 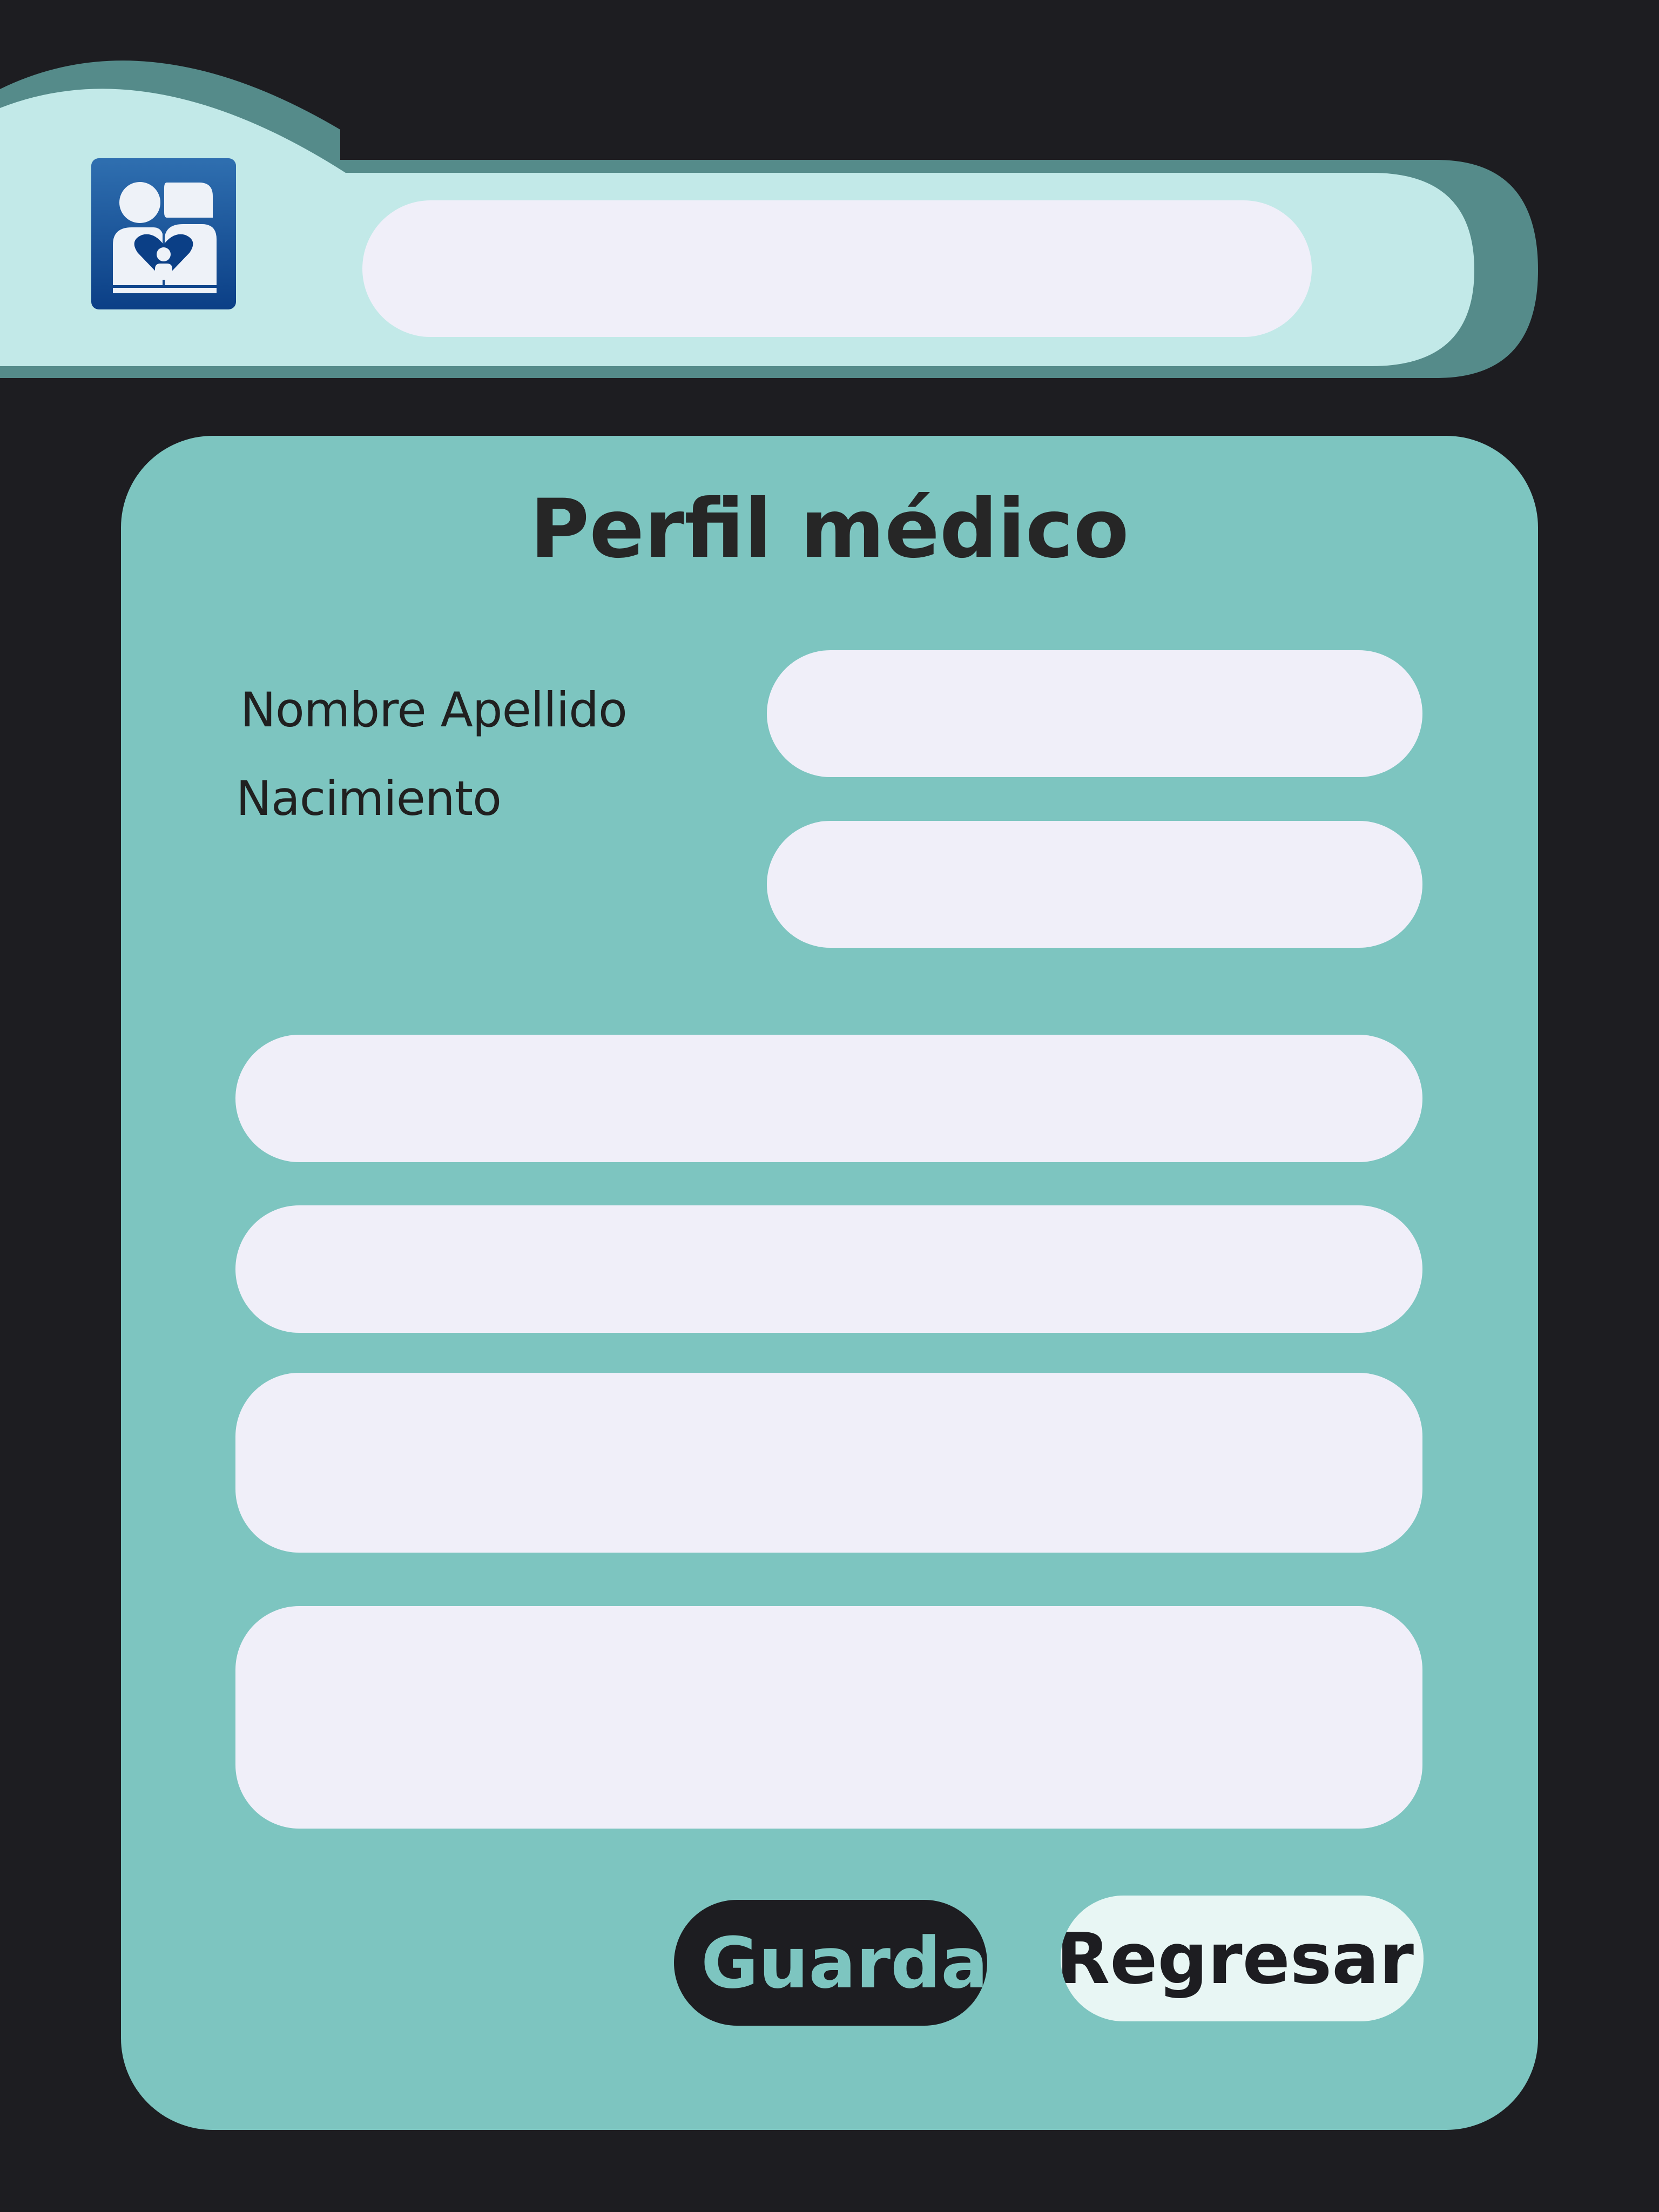 I want to click on full-name-label: Nombre Apellido, so click(x=434, y=710).